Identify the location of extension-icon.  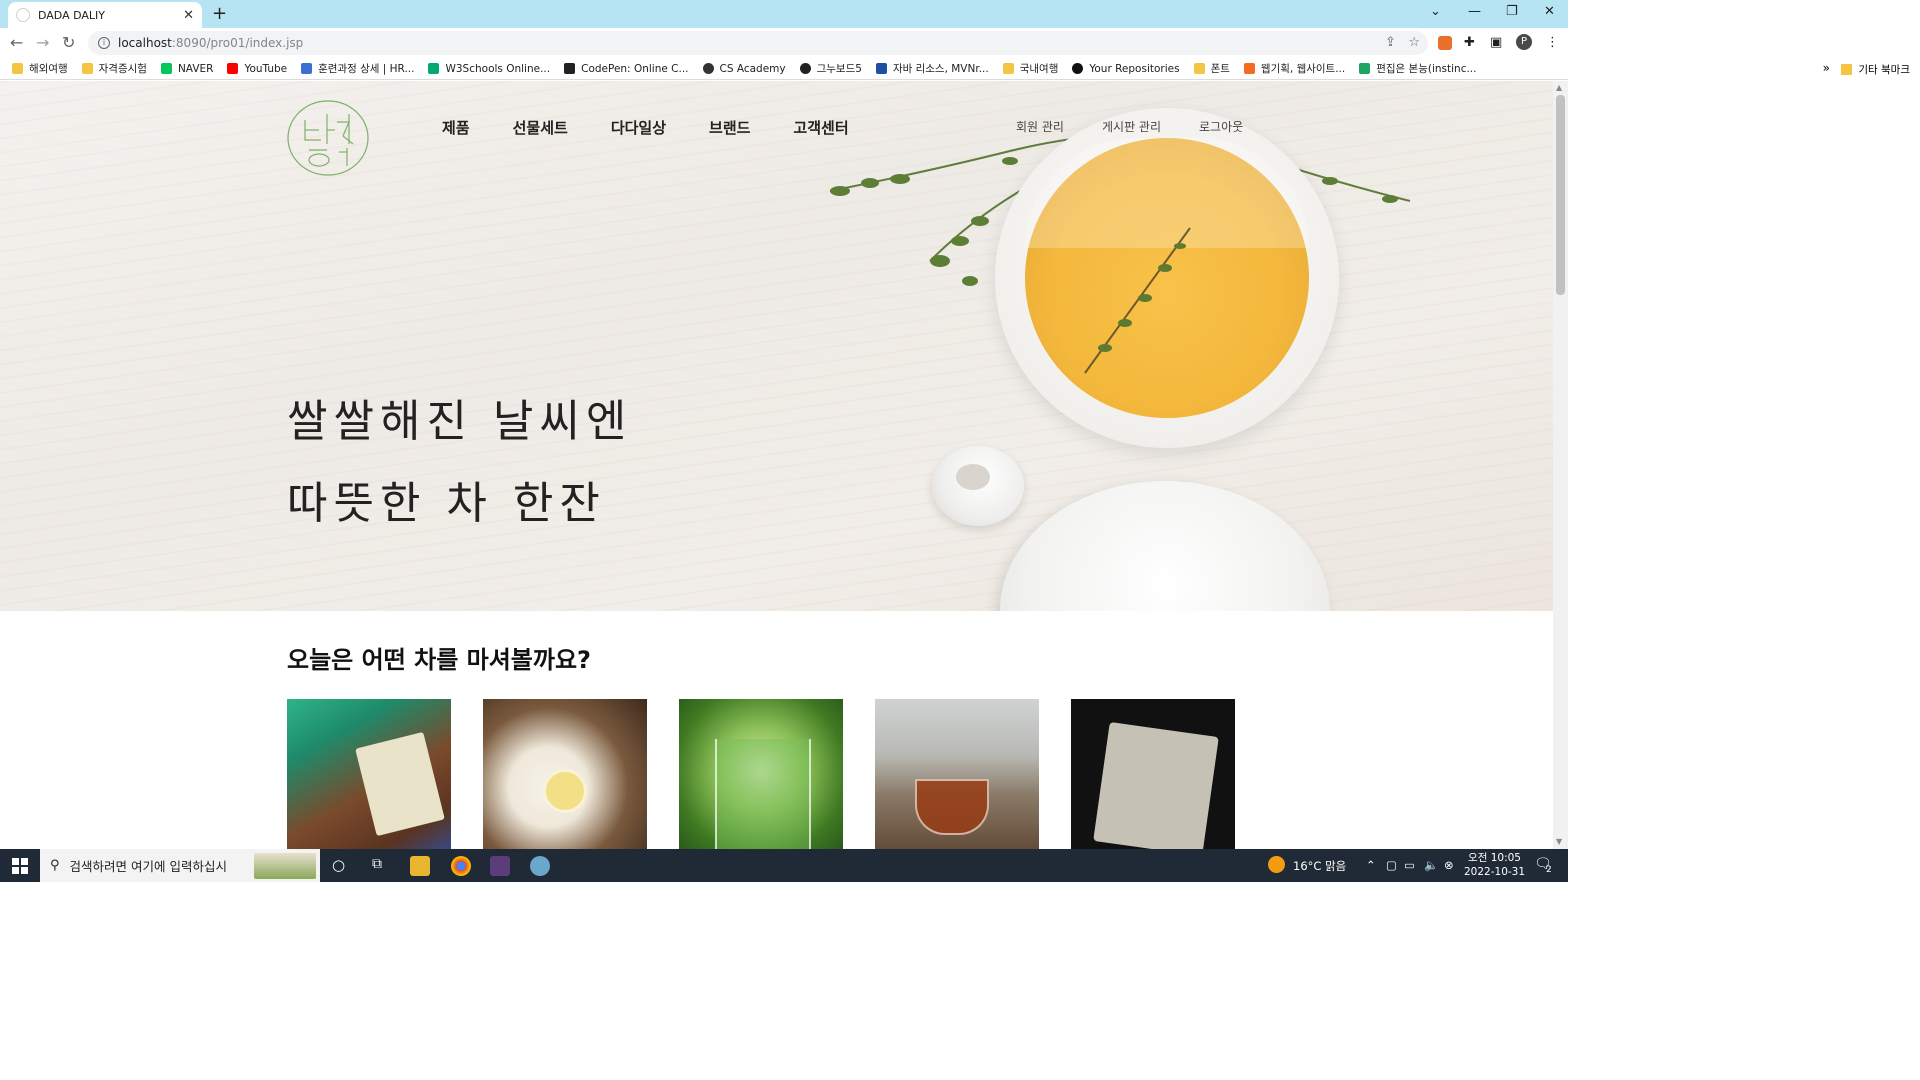
(1445, 43).